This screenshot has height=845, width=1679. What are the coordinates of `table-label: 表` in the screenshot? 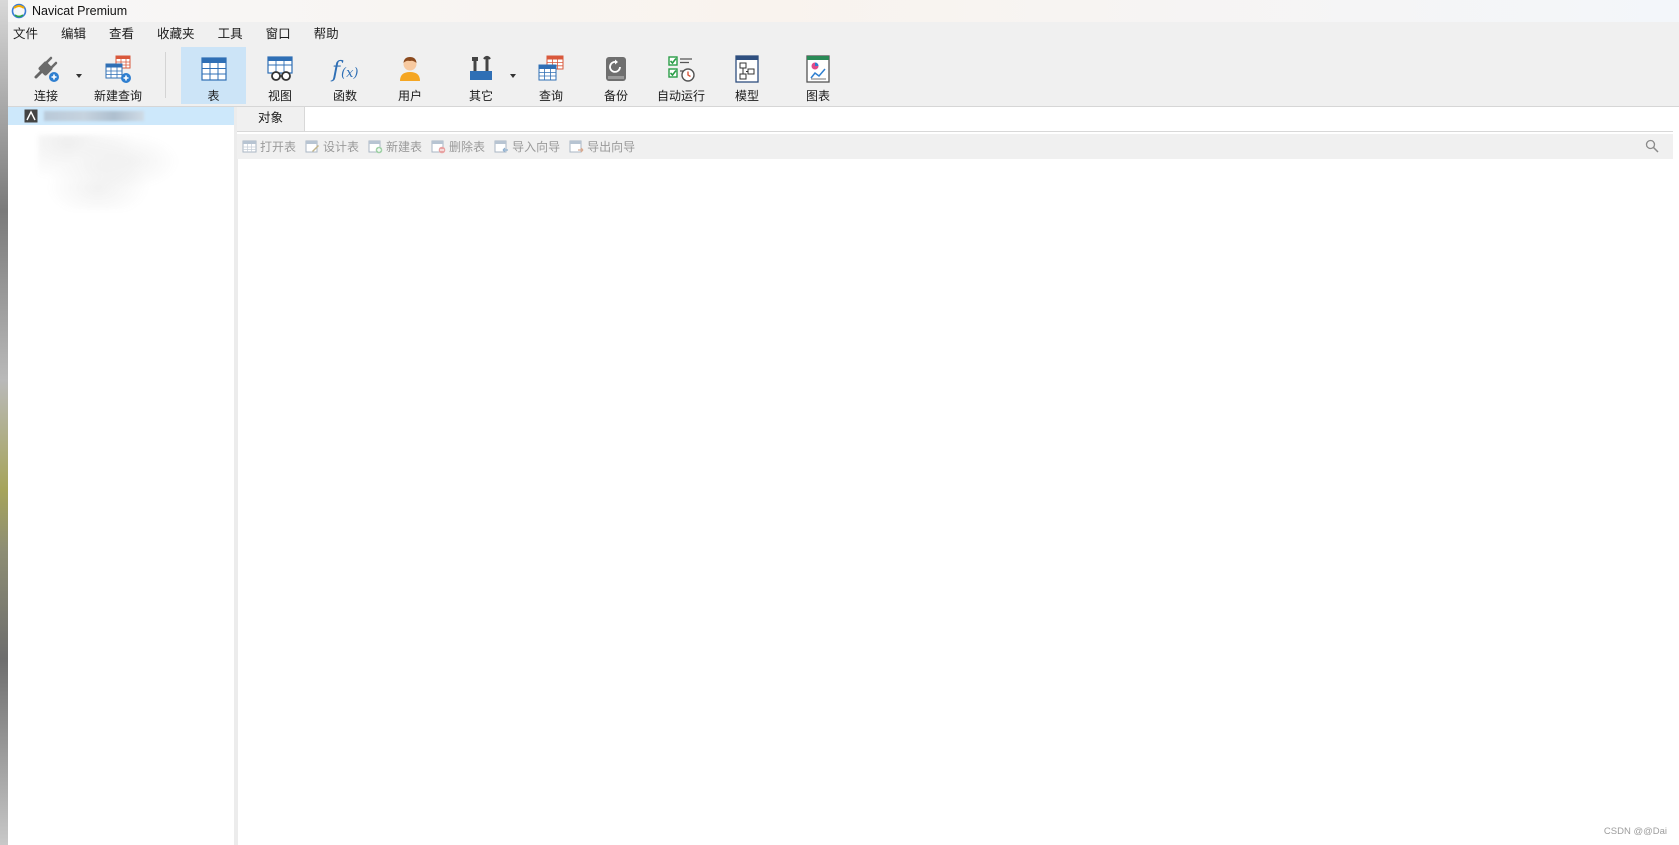 It's located at (213, 96).